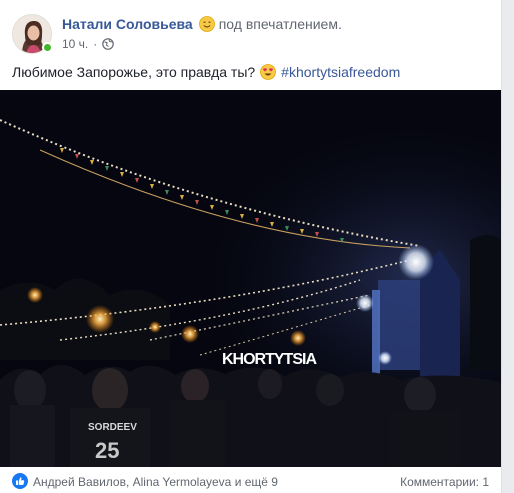  What do you see at coordinates (269, 359) in the screenshot?
I see `photo-sign-text: KHORTYTSIA` at bounding box center [269, 359].